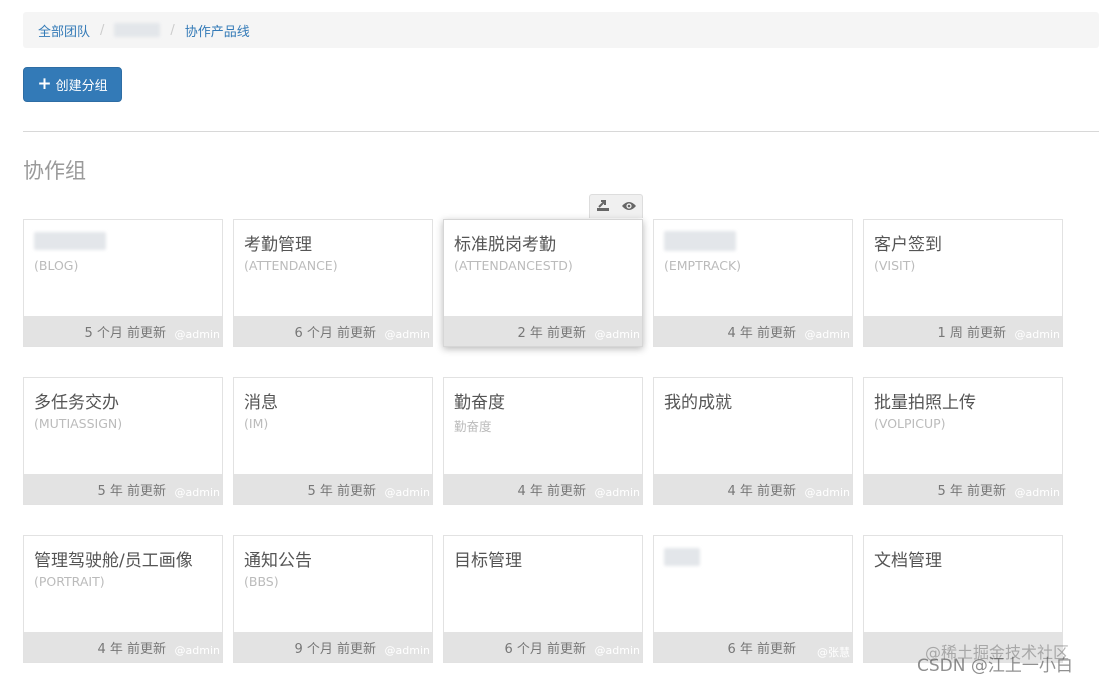 The height and width of the screenshot is (682, 1099). I want to click on group-card: 消息 (IM) 5 年 前更新 @admin, so click(333, 441).